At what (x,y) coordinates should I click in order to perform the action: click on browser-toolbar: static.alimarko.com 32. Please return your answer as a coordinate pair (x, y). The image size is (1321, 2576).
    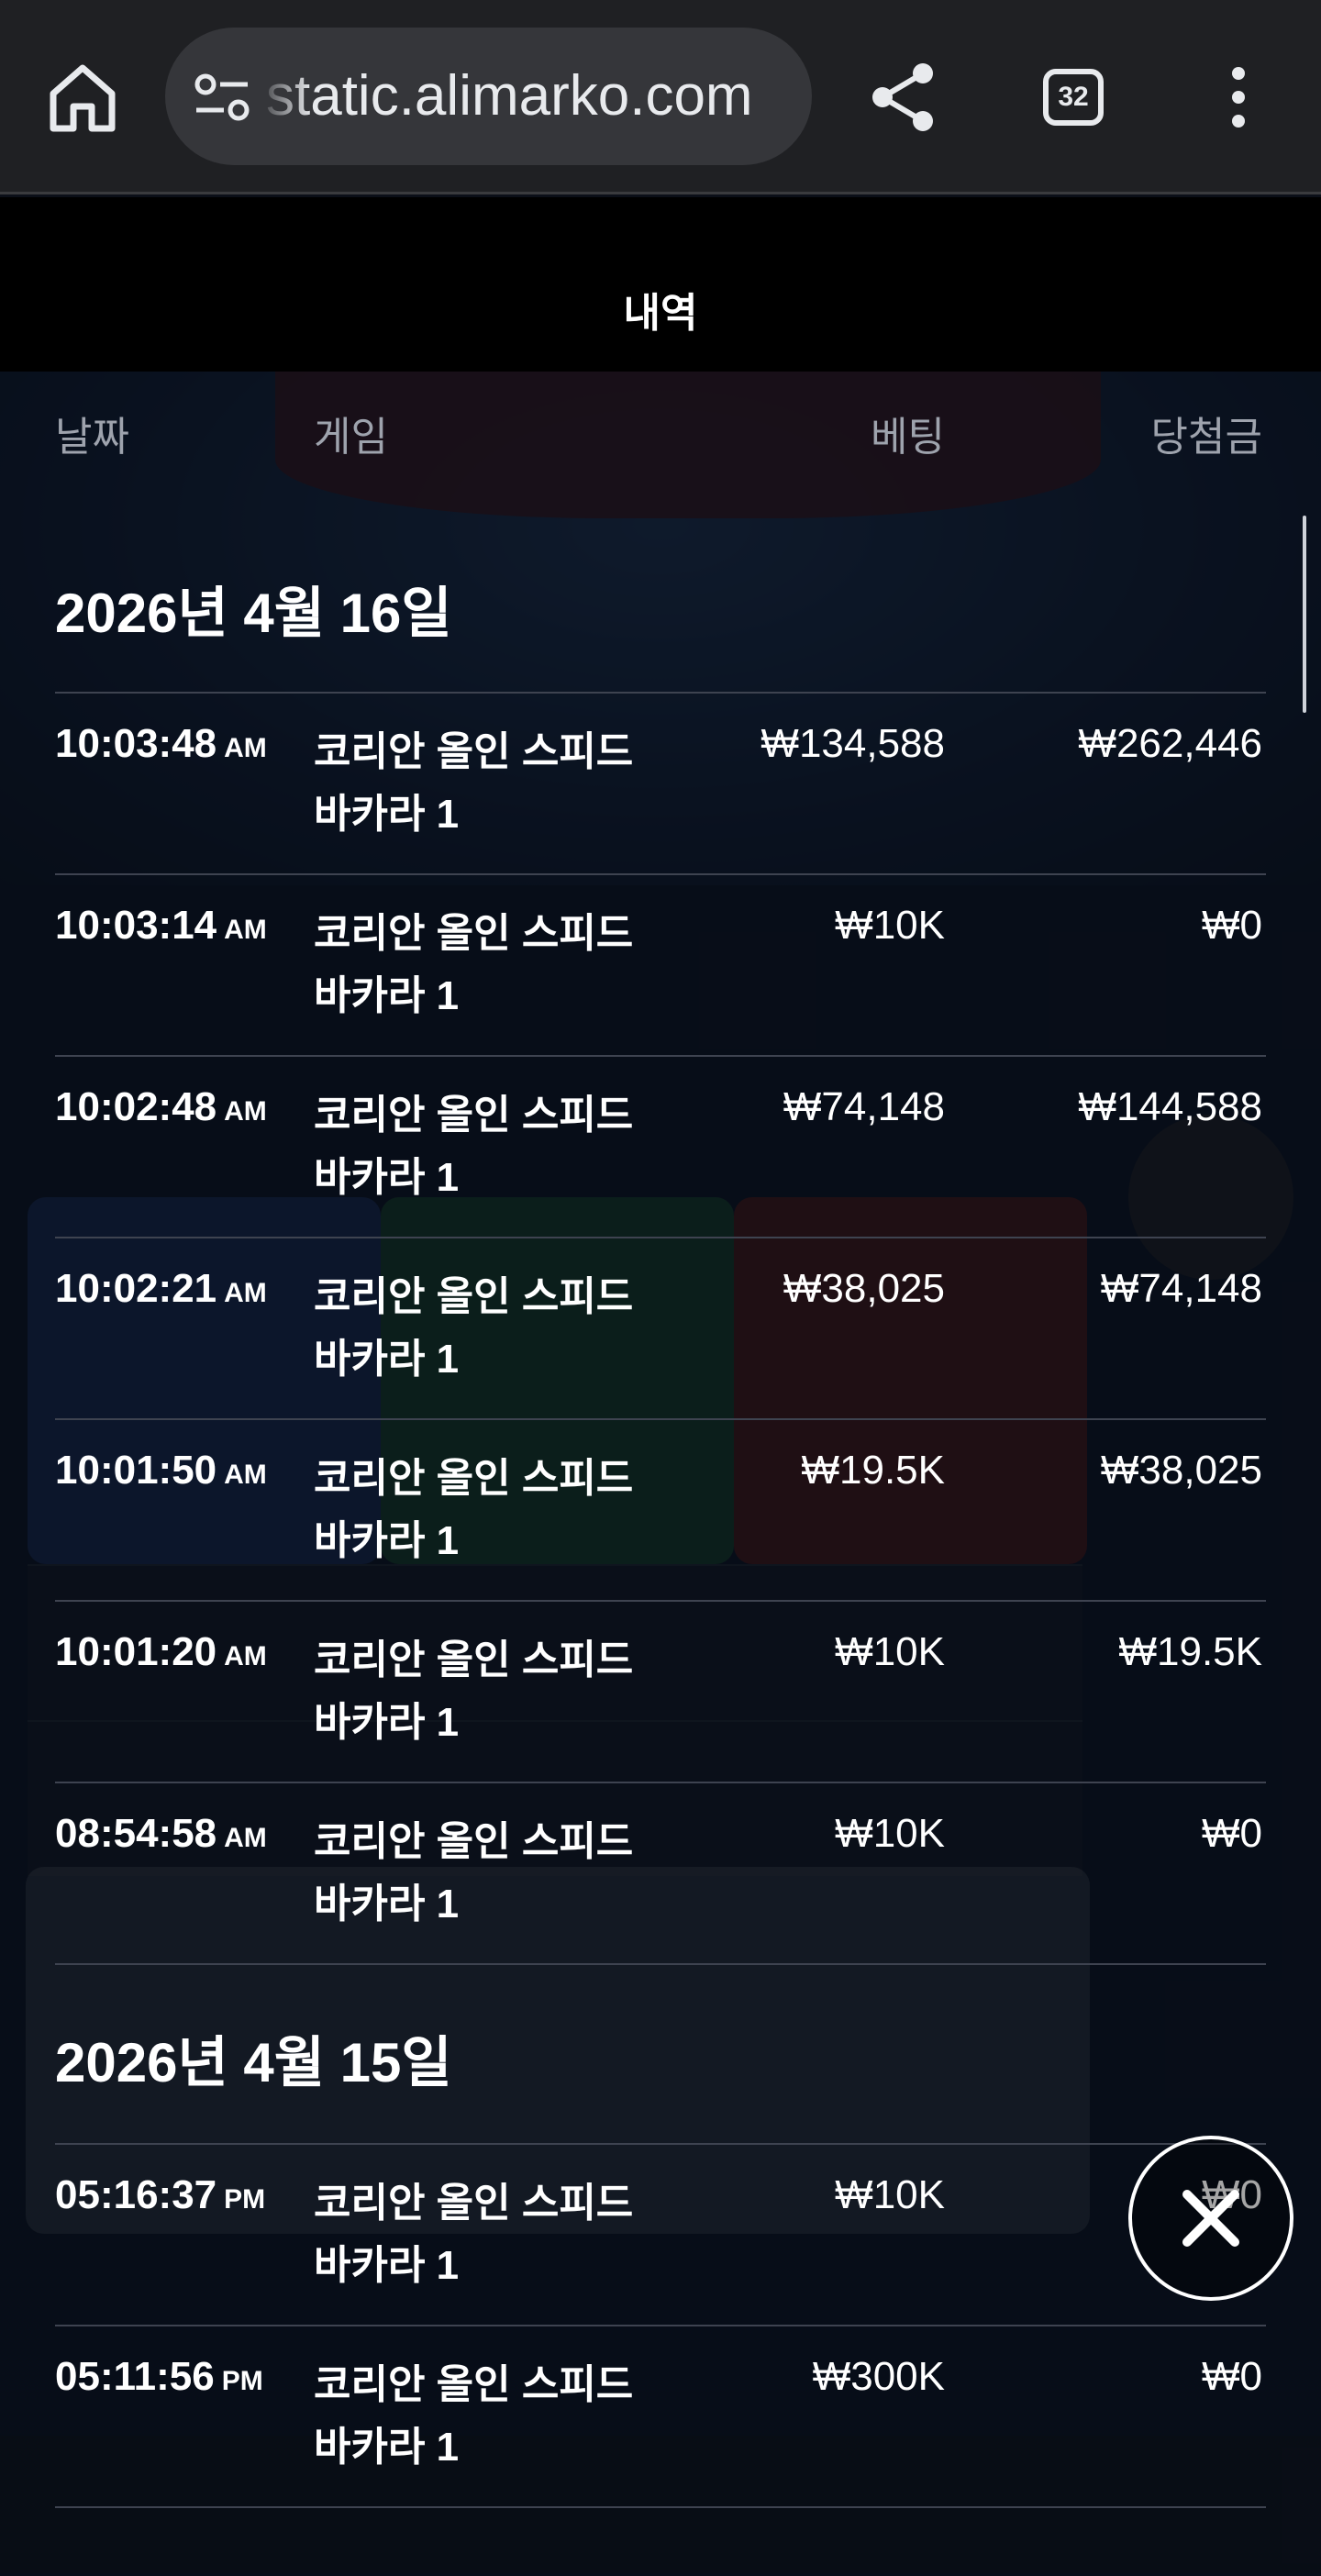
    Looking at the image, I should click on (660, 97).